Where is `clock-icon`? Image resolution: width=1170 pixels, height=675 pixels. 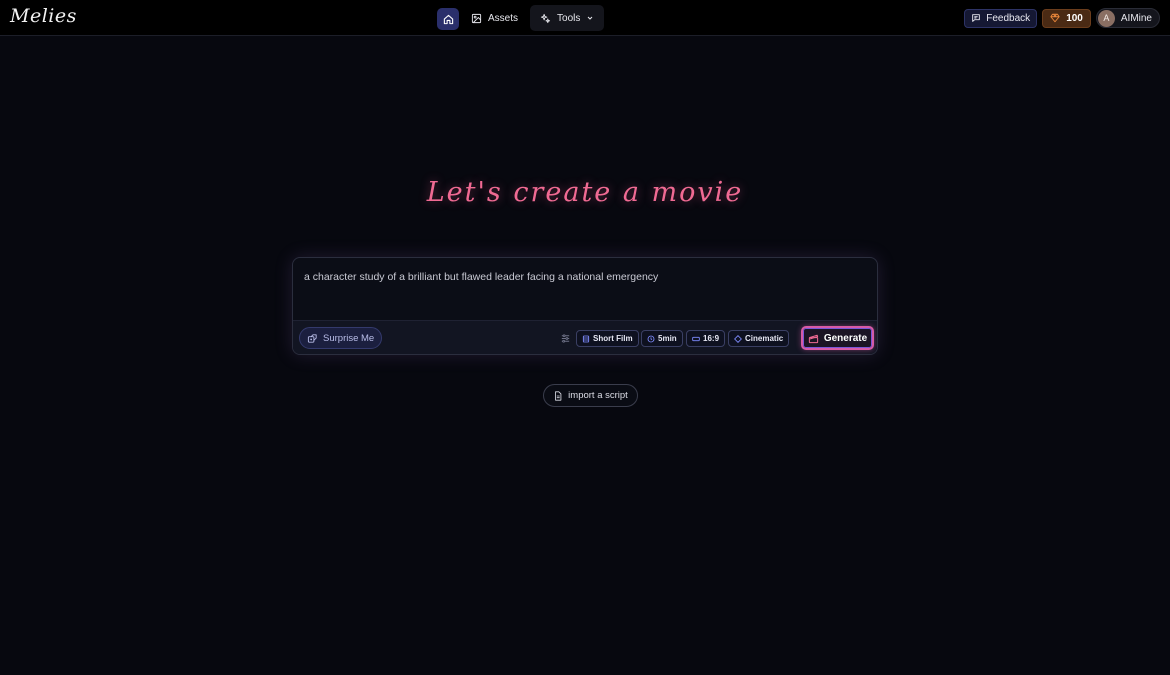
clock-icon is located at coordinates (651, 338).